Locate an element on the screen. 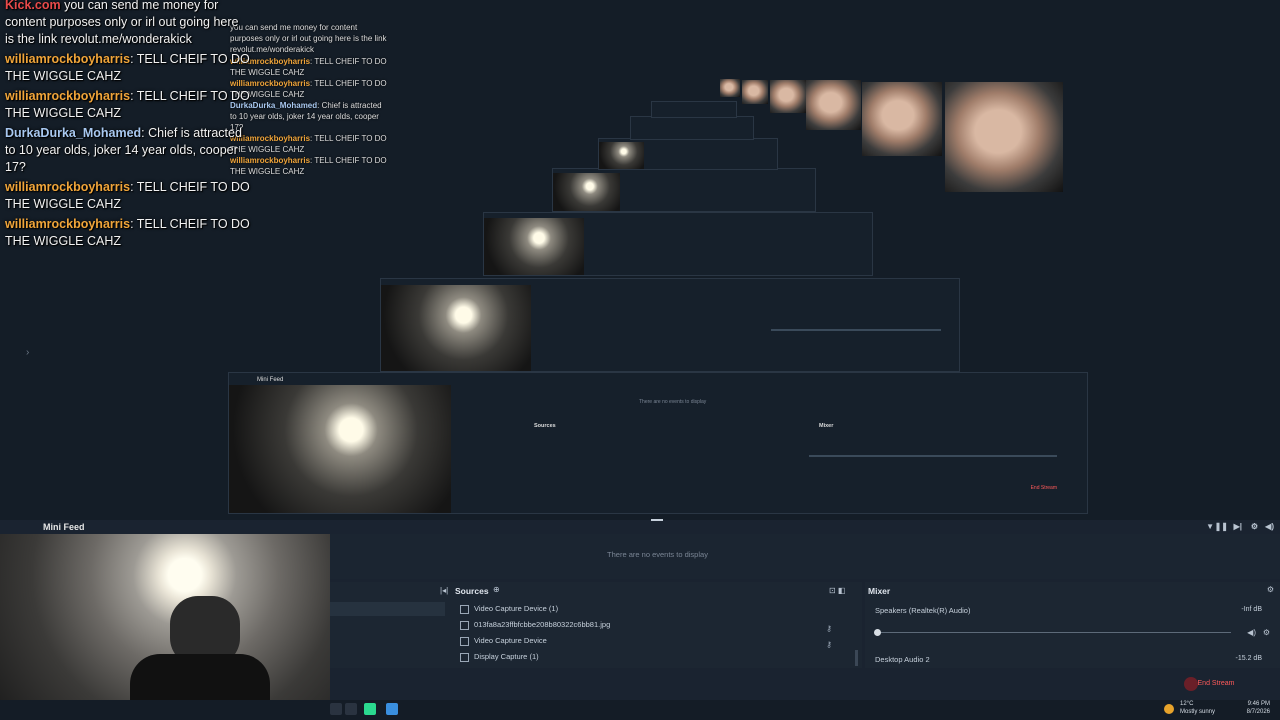  nested-mixer-label: Mixer is located at coordinates (826, 426).